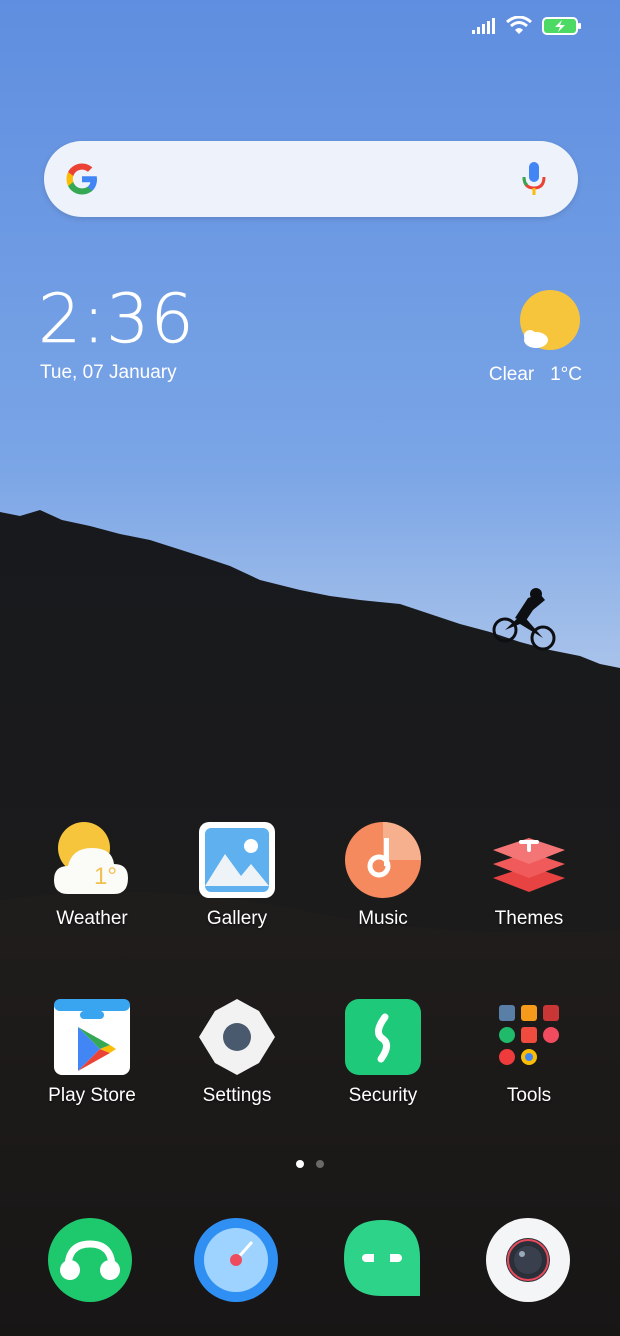 Image resolution: width=620 pixels, height=1336 pixels. What do you see at coordinates (310, 1164) in the screenshot?
I see `page-indicator` at bounding box center [310, 1164].